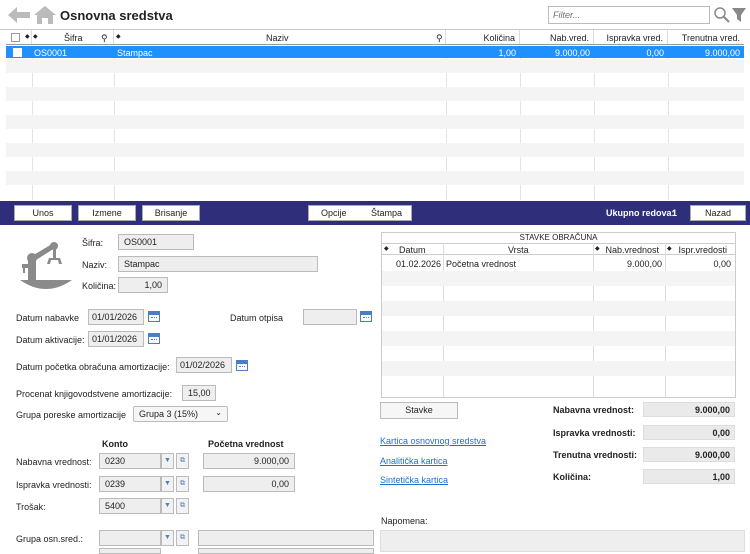 Image resolution: width=750 pixels, height=554 pixels. Describe the element at coordinates (143, 285) in the screenshot. I see `kolicina-field: 1,00` at that location.